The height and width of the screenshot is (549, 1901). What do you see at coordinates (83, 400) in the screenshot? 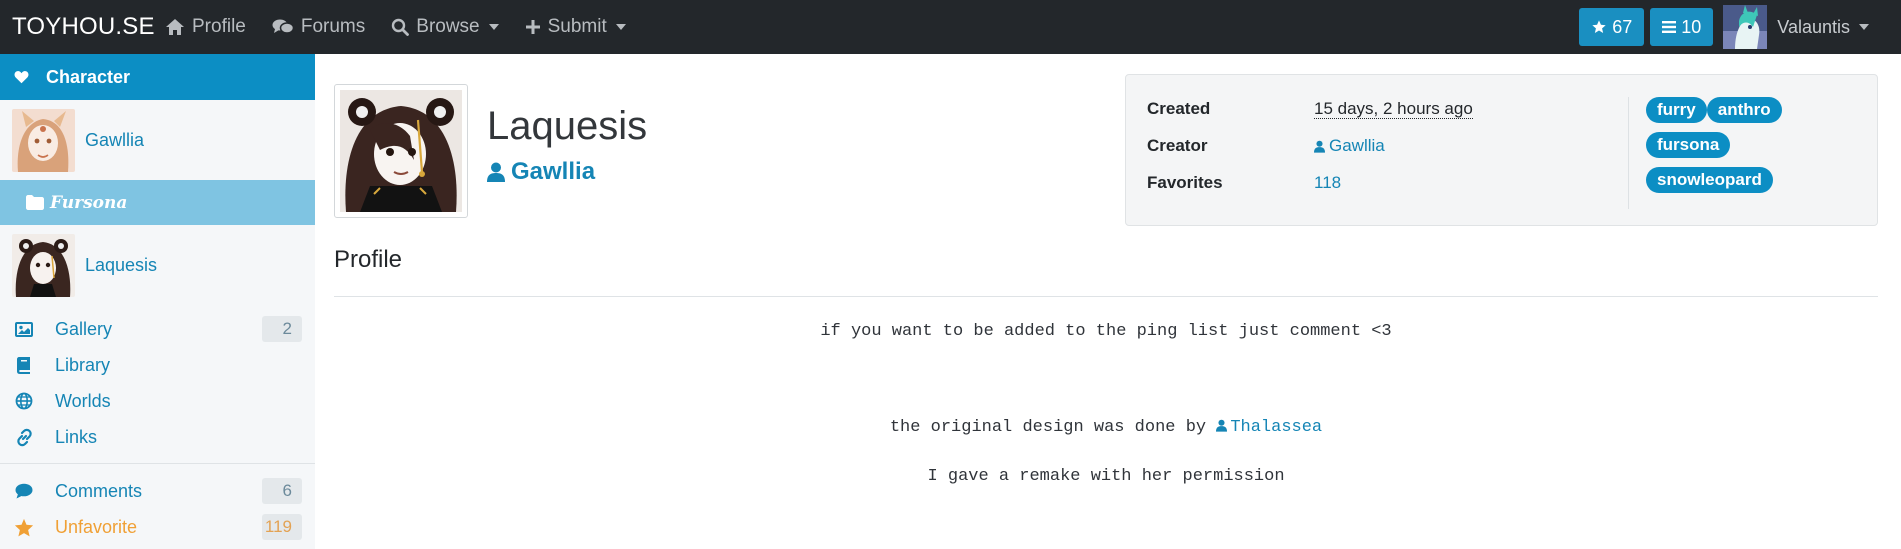
I see `worlds-label: Worlds` at bounding box center [83, 400].